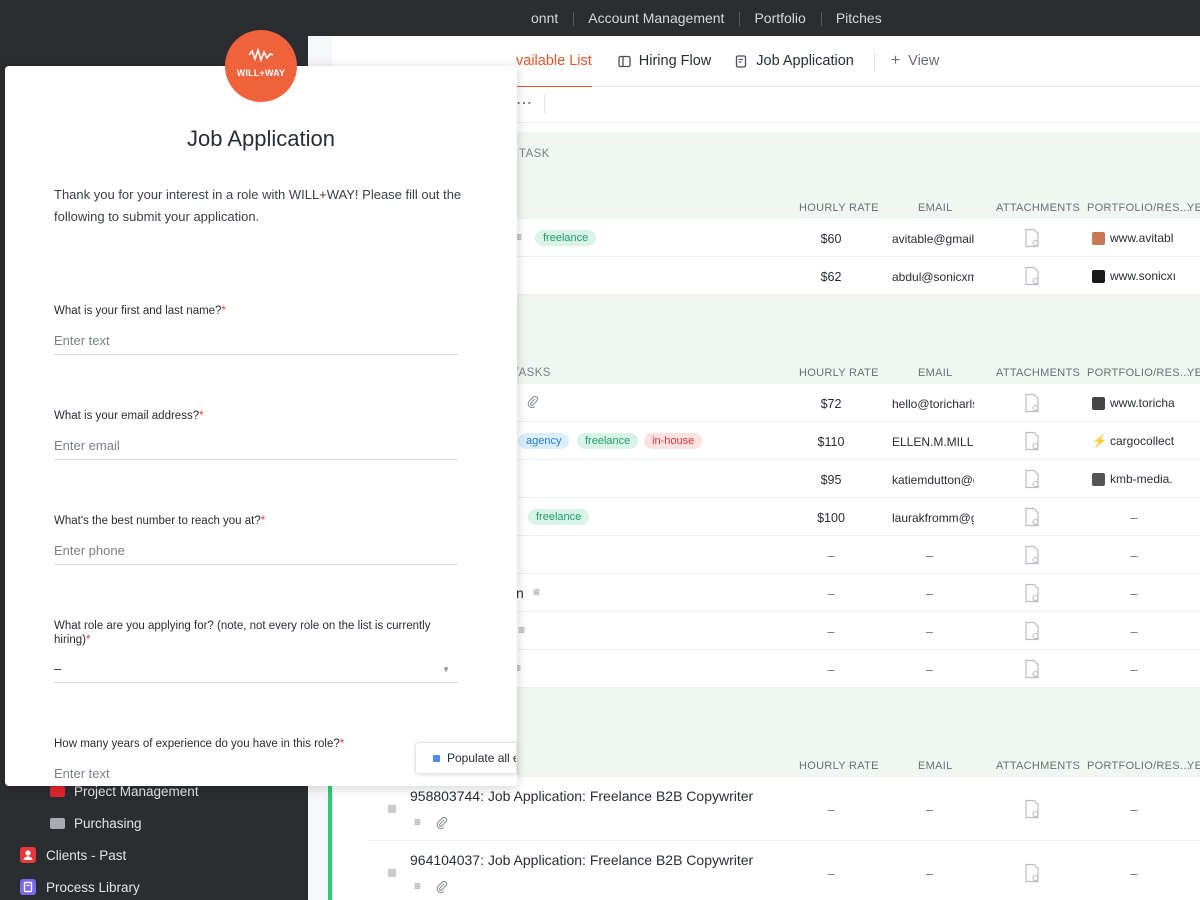 This screenshot has width=1200, height=900. Describe the element at coordinates (624, 61) in the screenshot. I see `board-icon` at that location.